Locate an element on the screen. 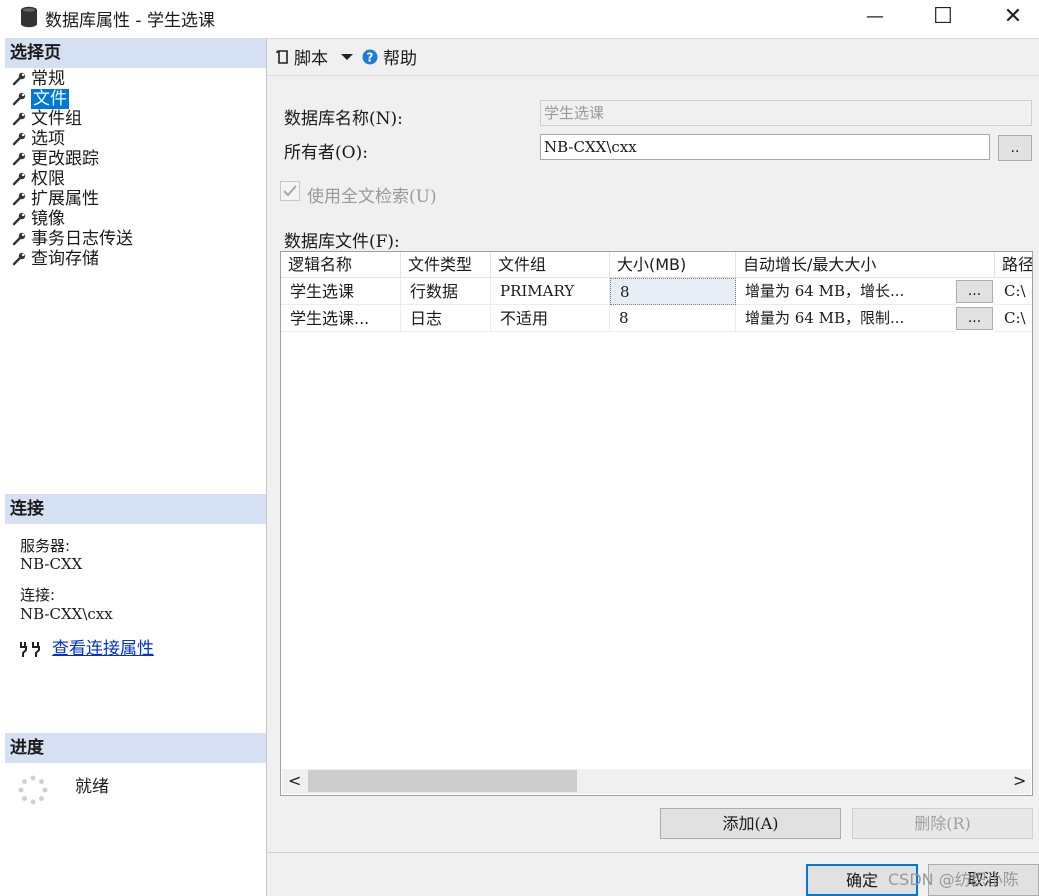 This screenshot has height=896, width=1039. column-header-filegroup: 文件组 is located at coordinates (550, 265).